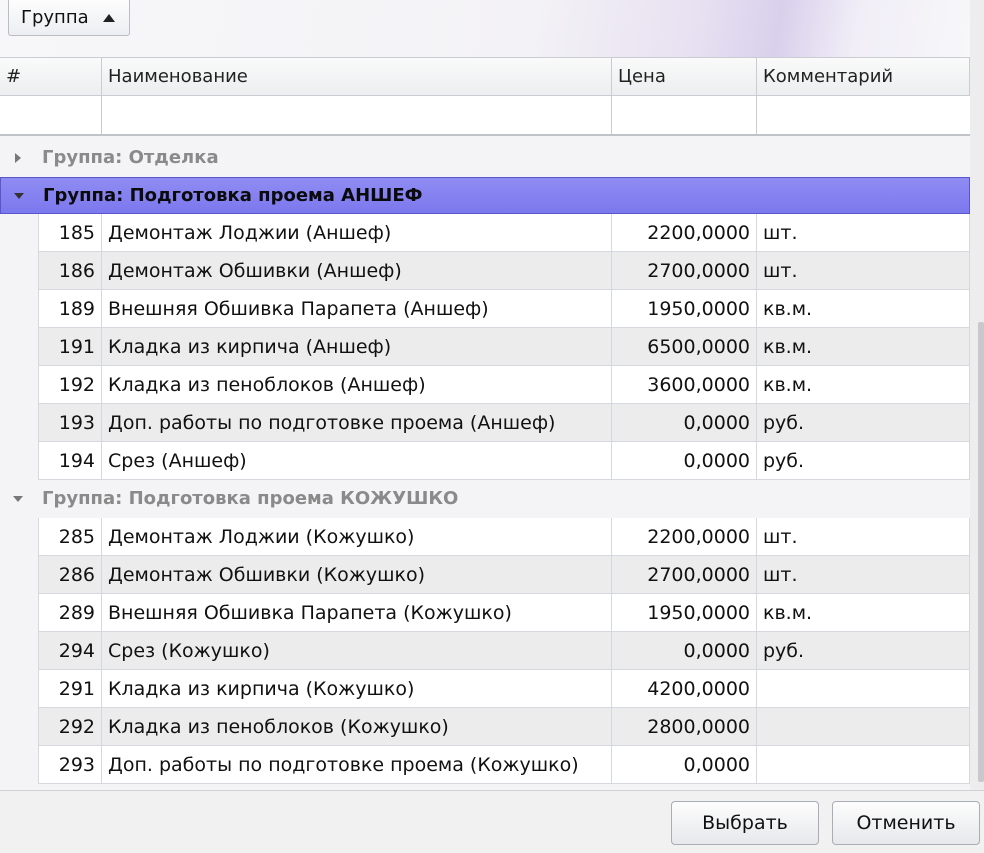 This screenshot has height=853, width=984. Describe the element at coordinates (357, 271) in the screenshot. I see `cell-name: Демонтаж Обшивки (Аншеф)` at that location.